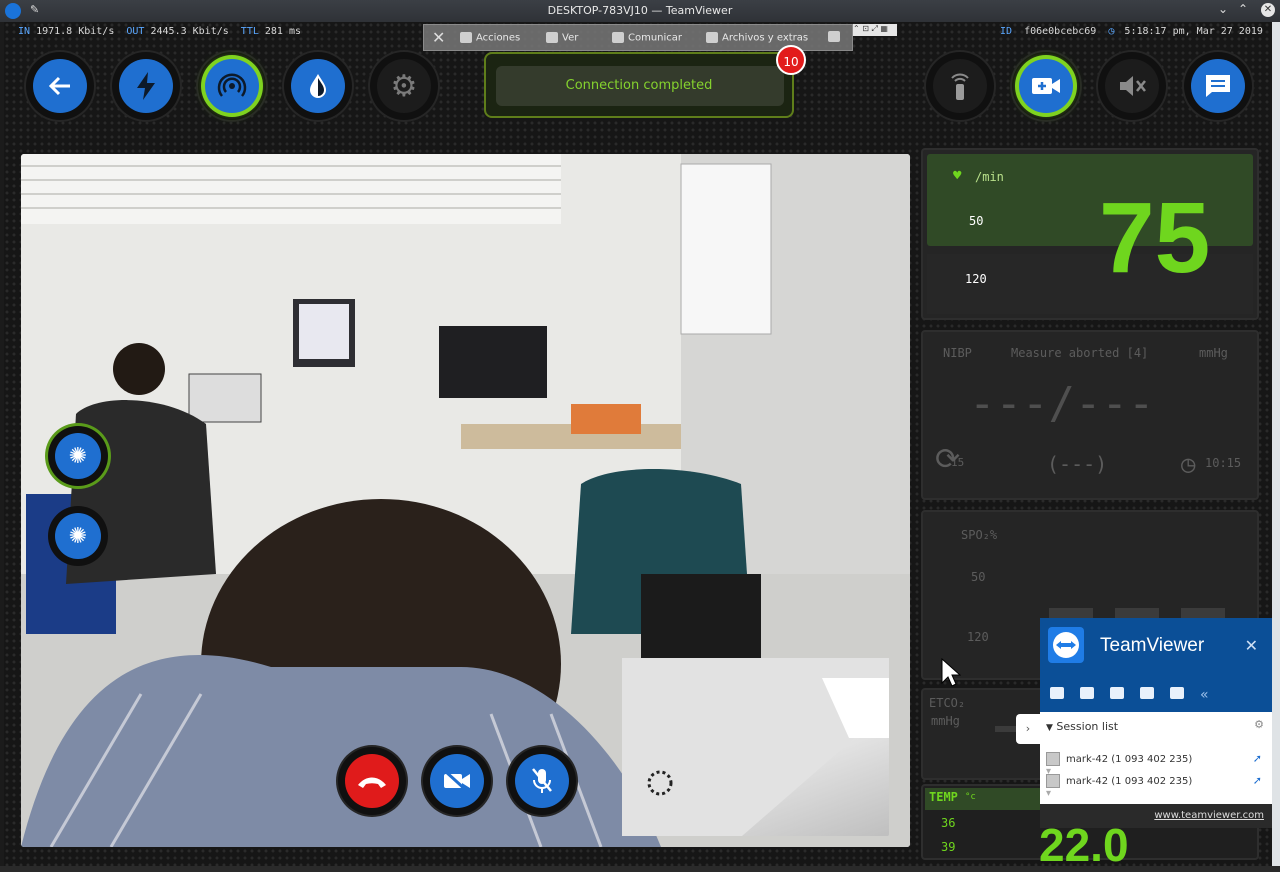 Image resolution: width=1280 pixels, height=872 pixels. I want to click on video-call-icon, so click(1046, 86).